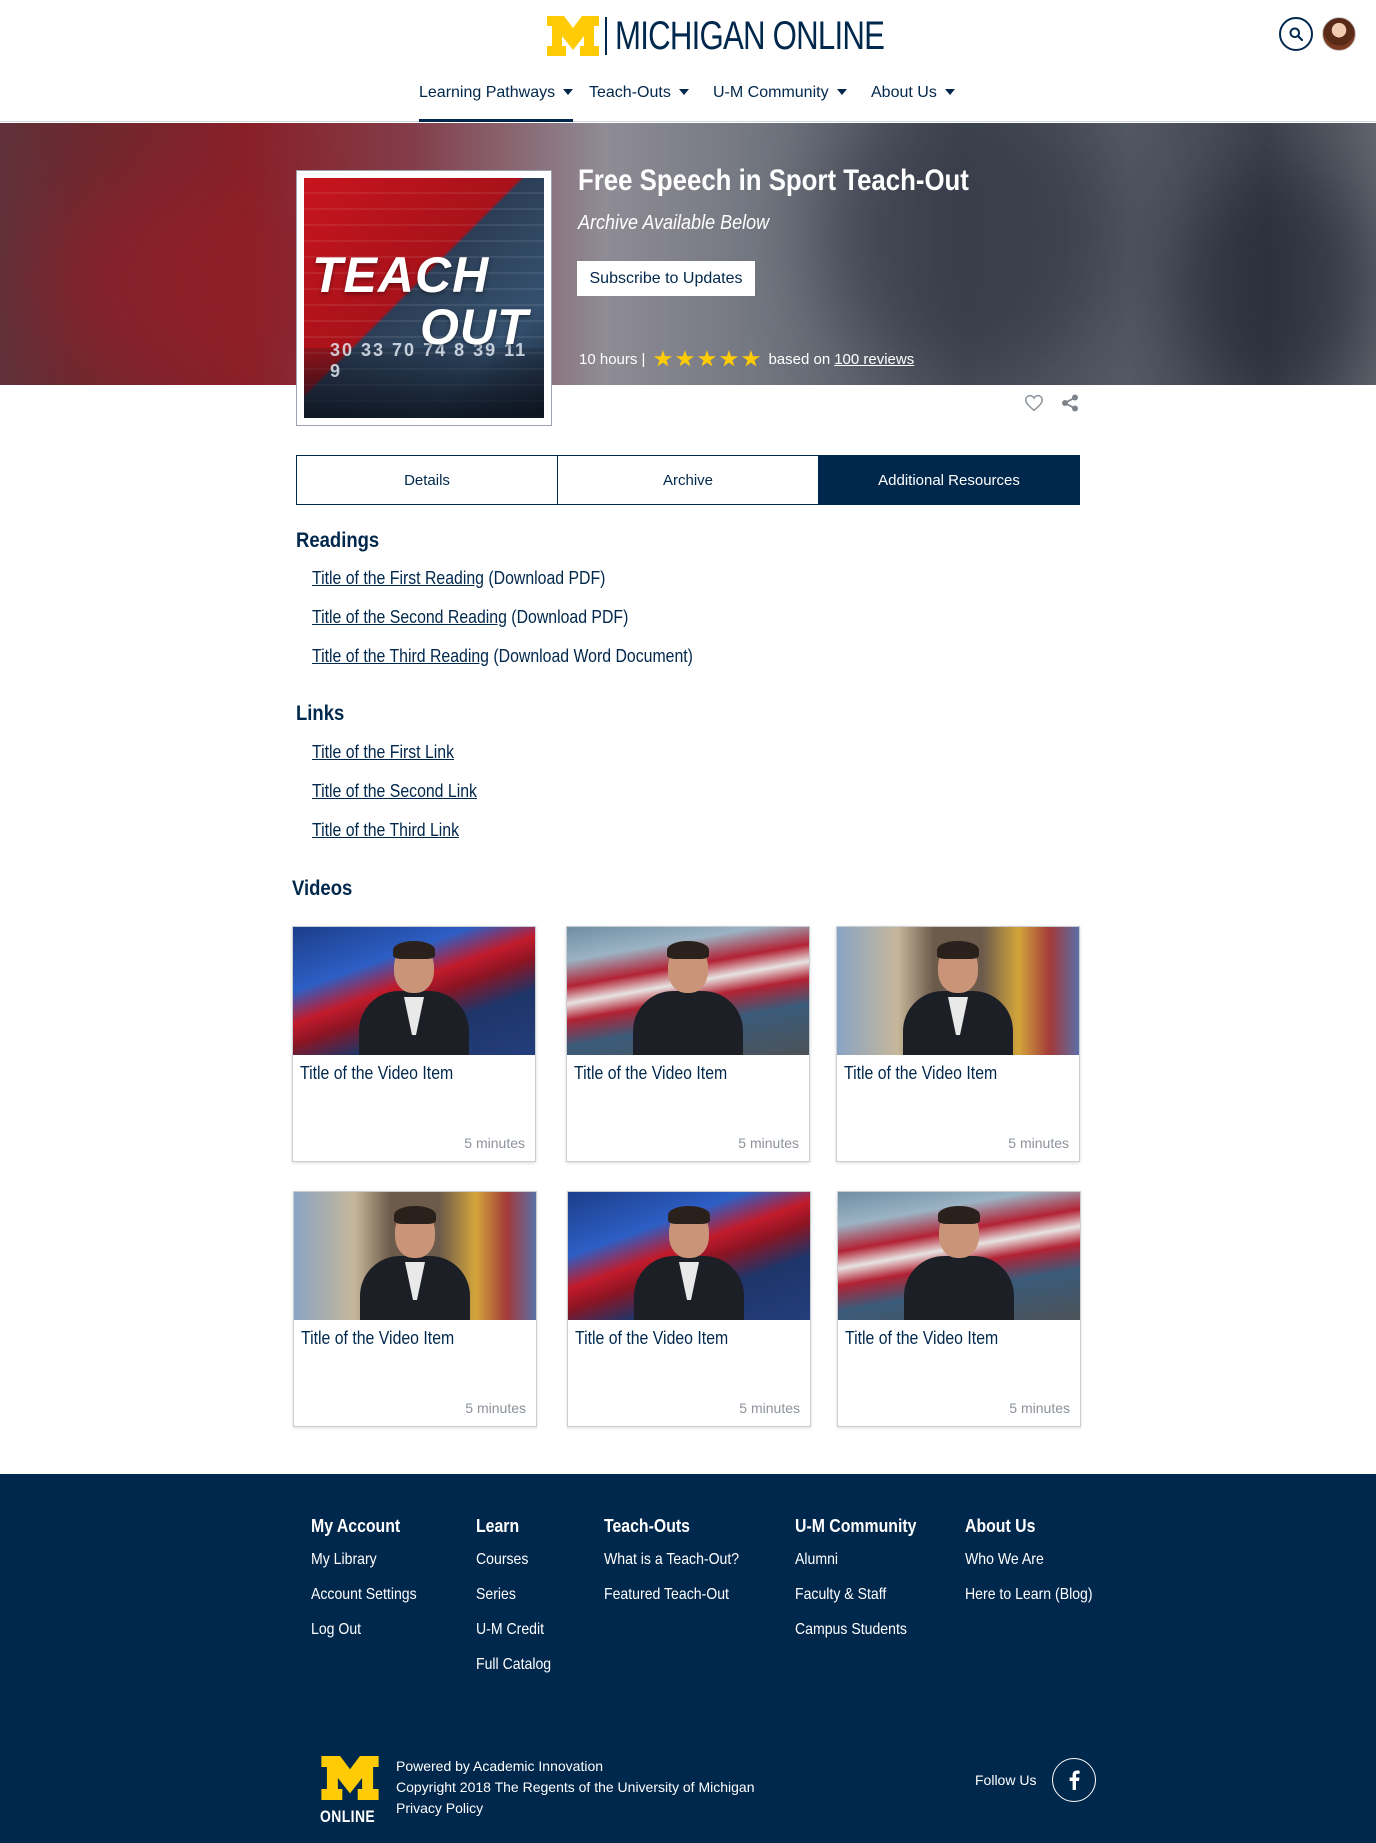 The width and height of the screenshot is (1376, 1843). Describe the element at coordinates (513, 1603) in the screenshot. I see `footer-link: Series` at that location.